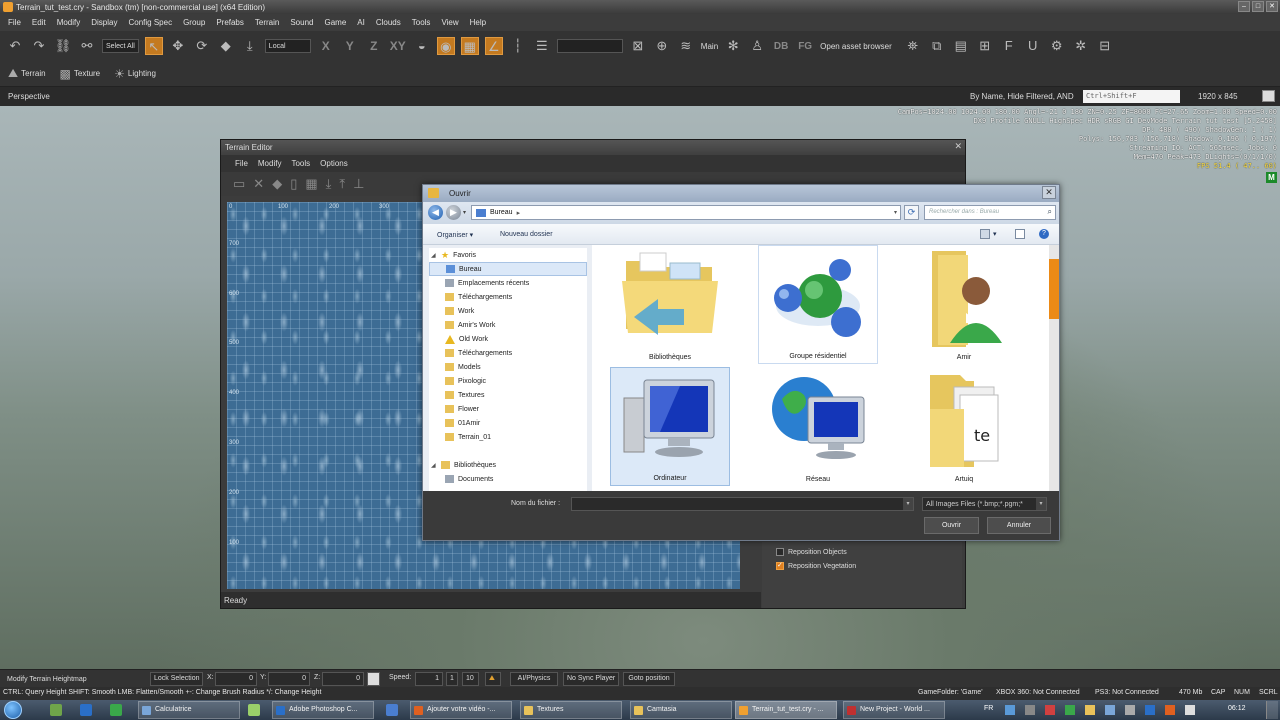  What do you see at coordinates (908, 504) in the screenshot?
I see `filename-dropdown-icon: ▾` at bounding box center [908, 504].